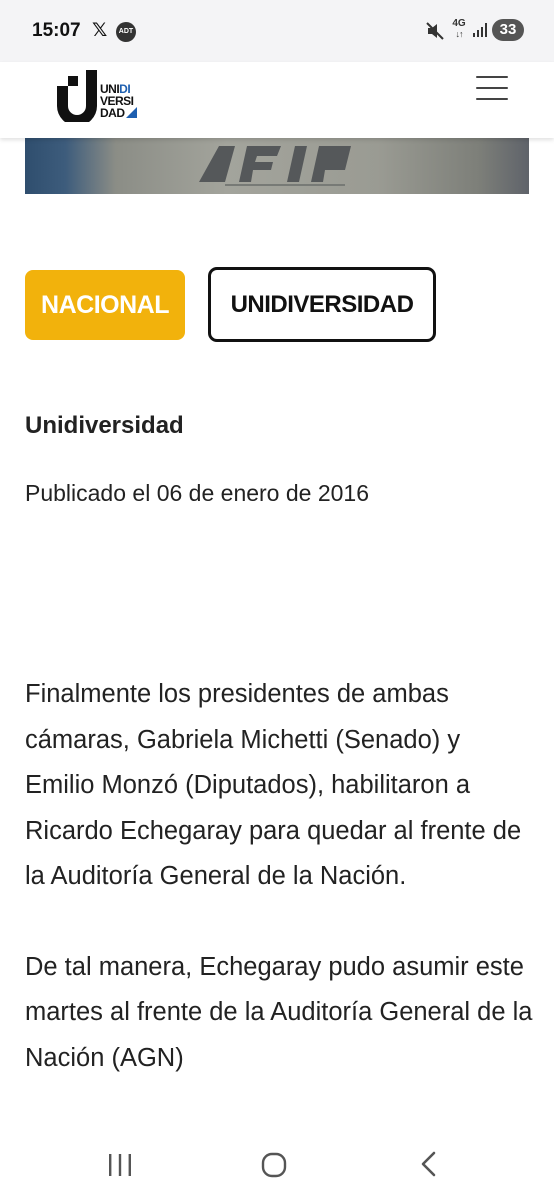 This screenshot has height=1200, width=554. I want to click on signal-icon, so click(480, 30).